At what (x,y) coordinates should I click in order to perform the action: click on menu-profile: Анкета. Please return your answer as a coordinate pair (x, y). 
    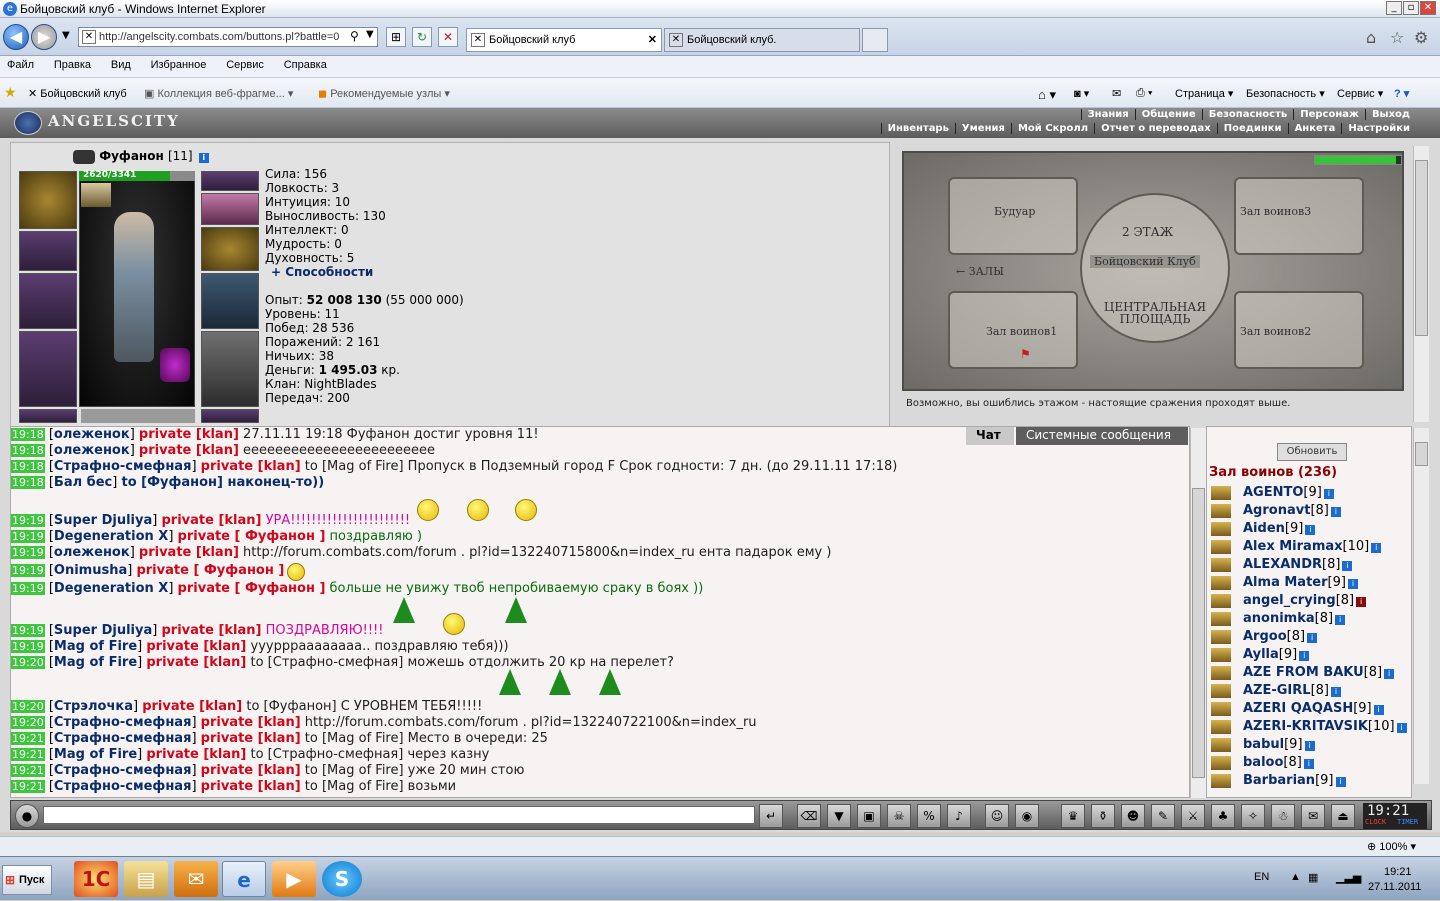
    Looking at the image, I should click on (1314, 128).